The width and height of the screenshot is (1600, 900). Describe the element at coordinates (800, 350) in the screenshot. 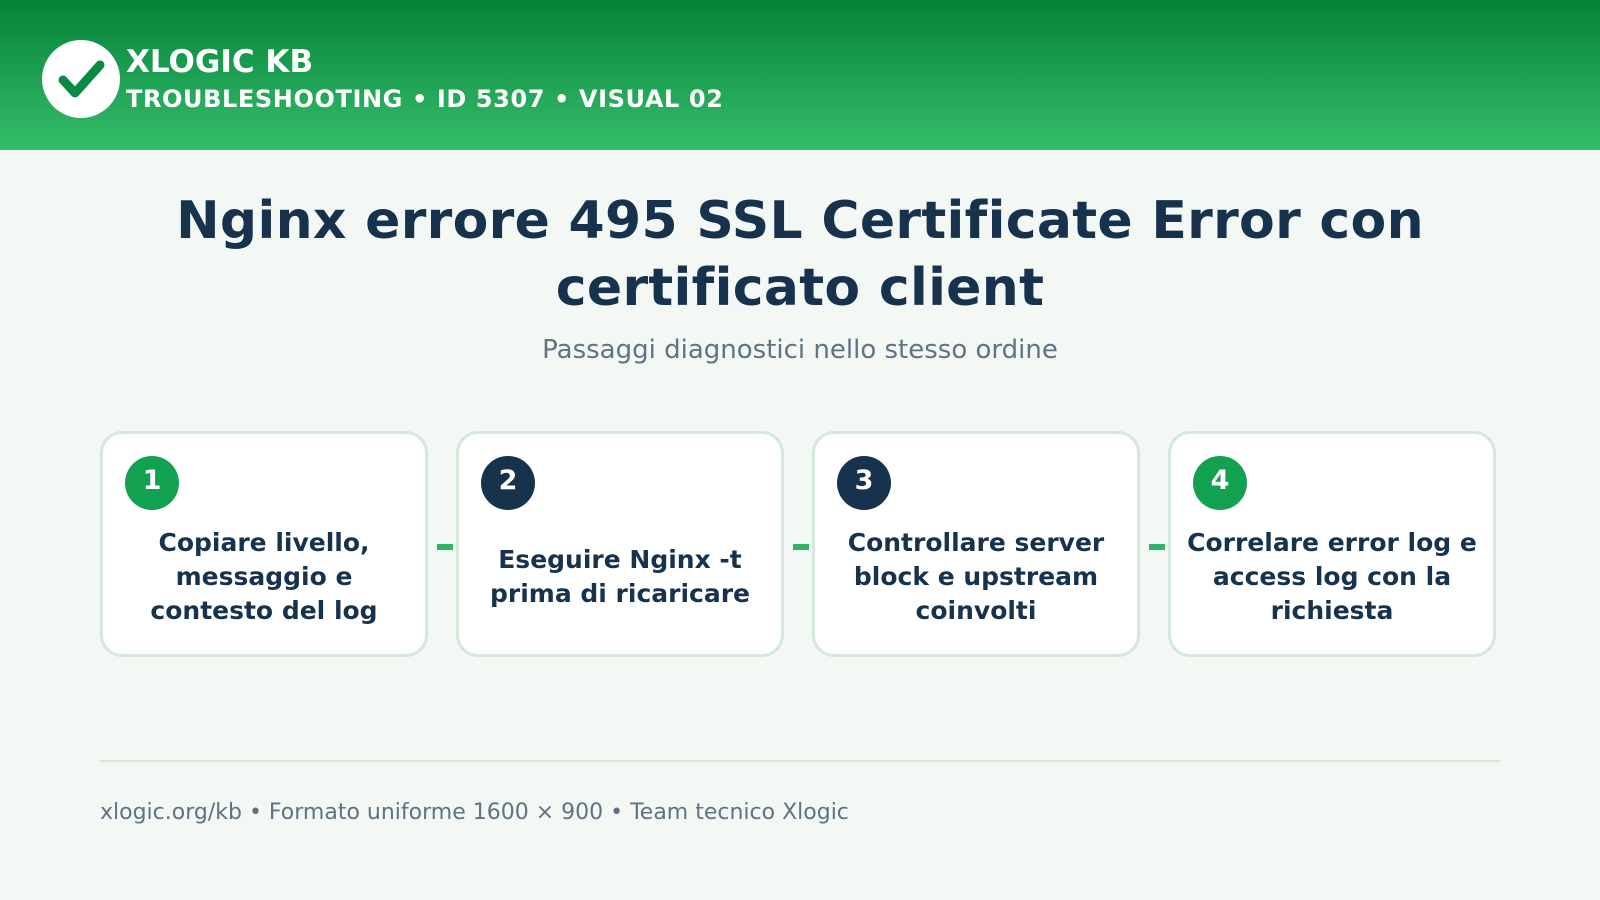

I see `page-subtitle: Passaggi diagnostici nello stesso ordine` at that location.